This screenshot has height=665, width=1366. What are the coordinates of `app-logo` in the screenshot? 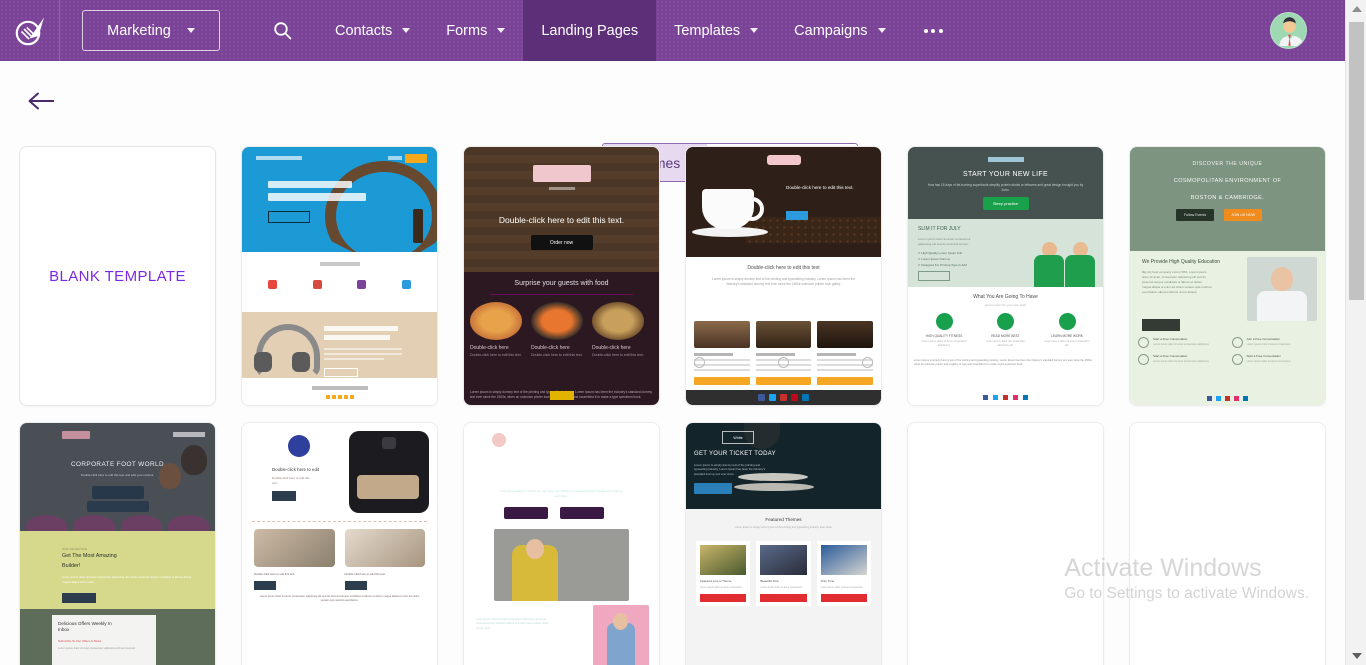 It's located at (30, 30).